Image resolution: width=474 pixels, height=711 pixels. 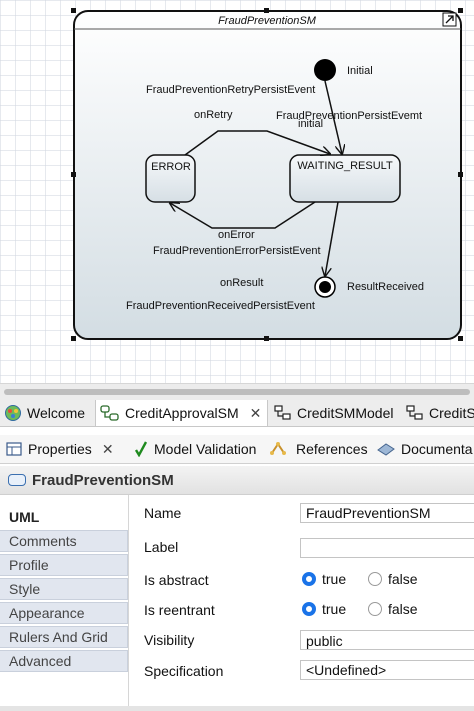 I want to click on category-style: Style, so click(x=64, y=589).